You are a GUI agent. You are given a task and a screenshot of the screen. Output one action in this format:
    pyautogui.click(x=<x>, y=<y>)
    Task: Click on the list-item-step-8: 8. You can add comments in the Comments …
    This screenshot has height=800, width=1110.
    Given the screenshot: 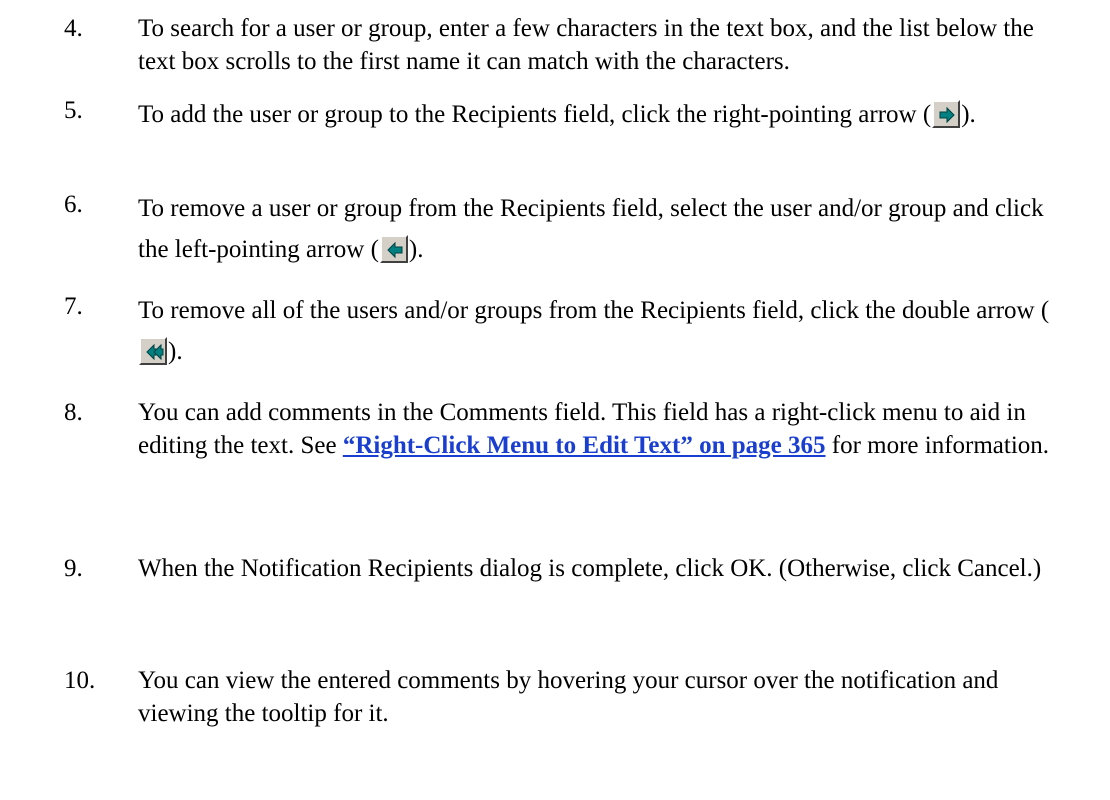 What is the action you would take?
    pyautogui.click(x=569, y=429)
    